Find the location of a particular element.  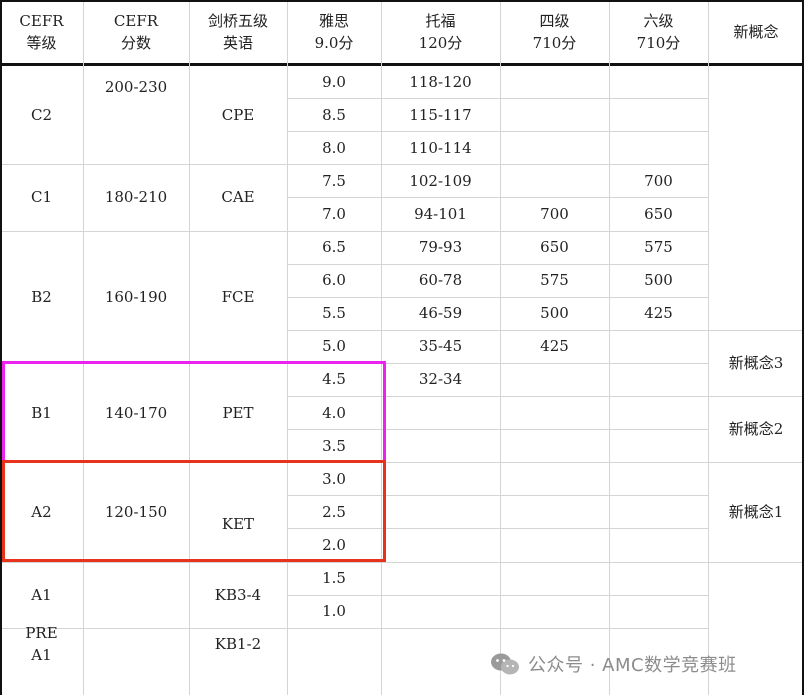

ielts-cell: 8.0 is located at coordinates (334, 147).